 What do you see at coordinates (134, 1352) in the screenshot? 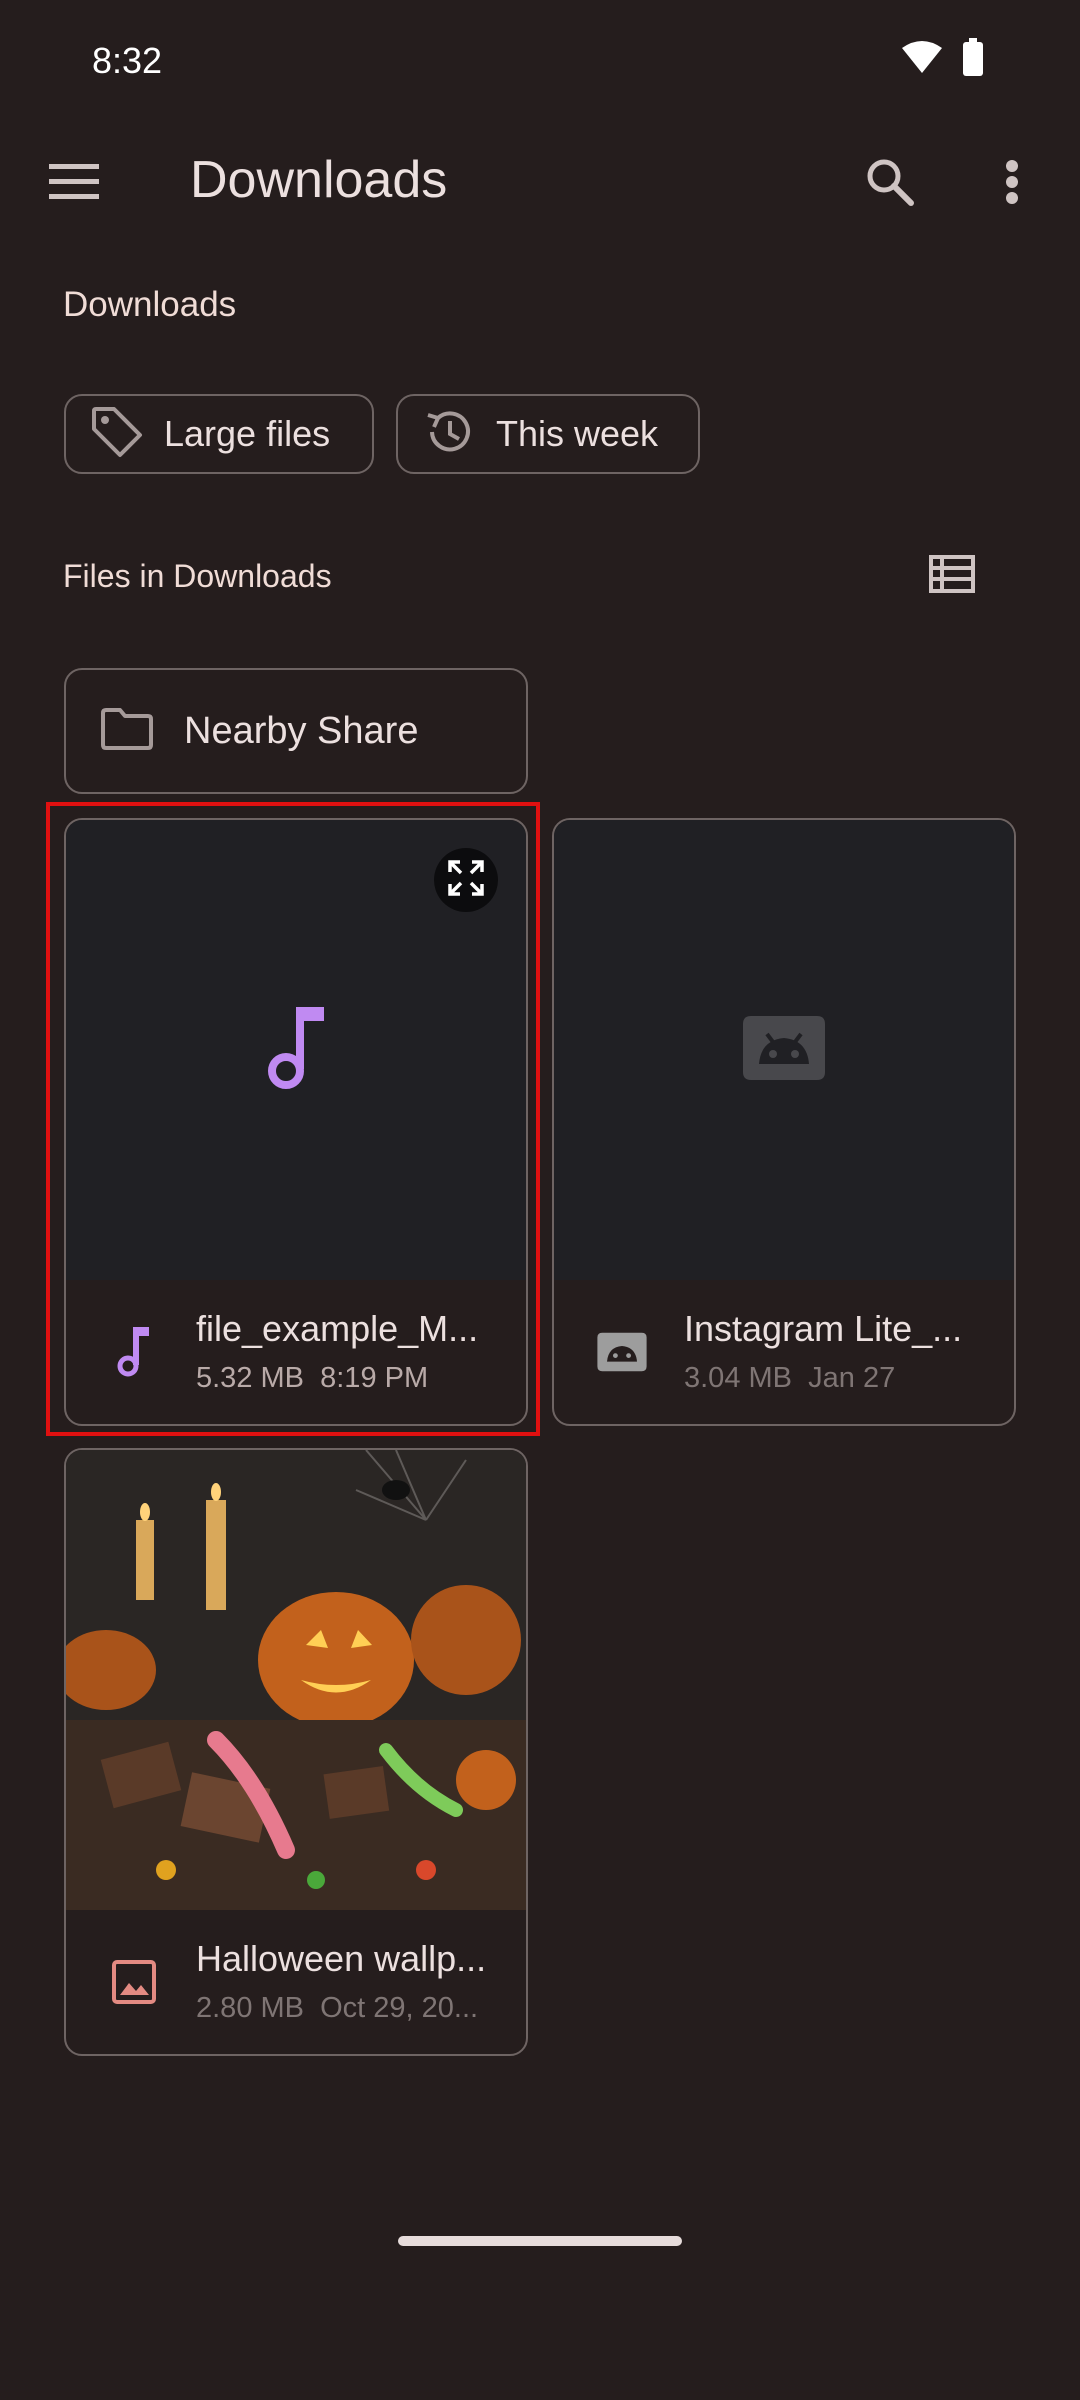
I see `audio-file-icon` at bounding box center [134, 1352].